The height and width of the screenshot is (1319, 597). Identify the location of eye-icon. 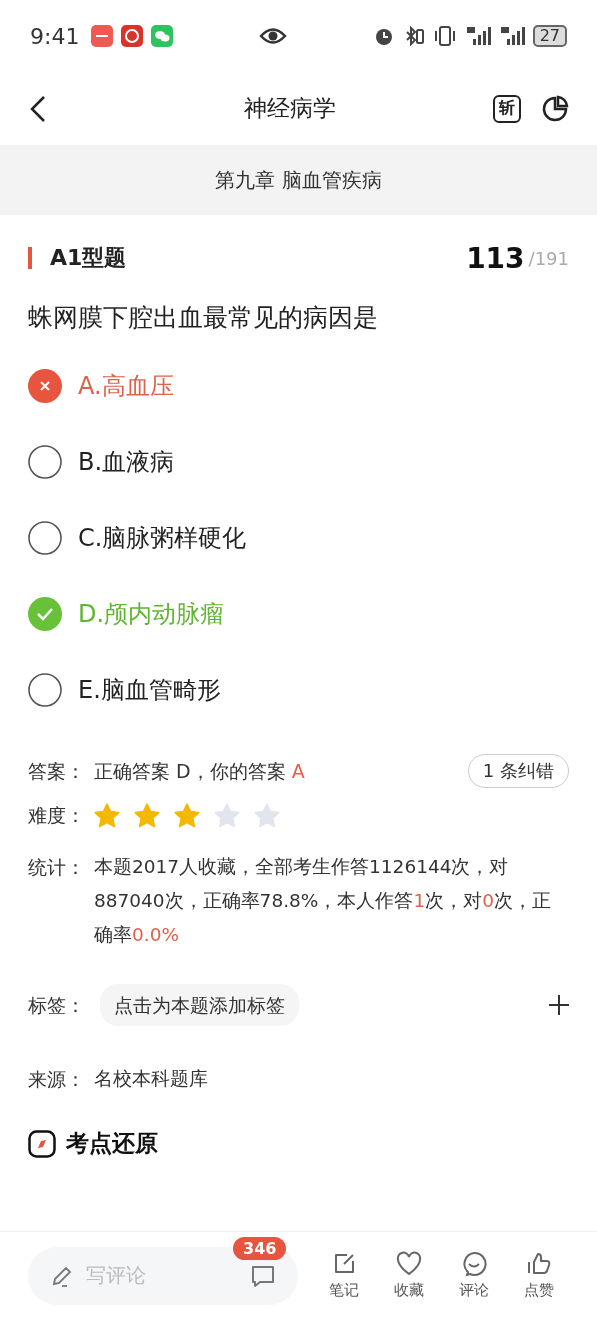
(273, 36).